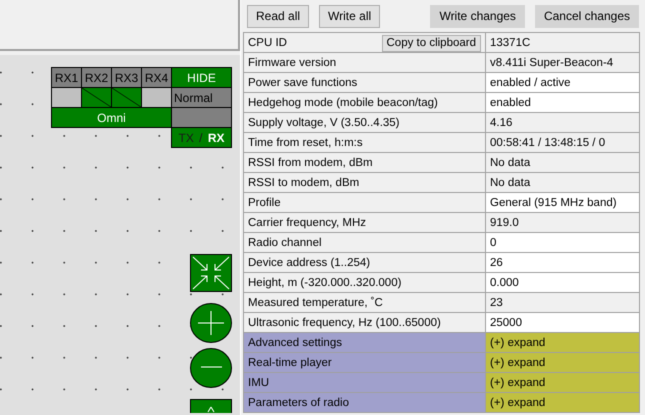 This screenshot has width=645, height=415. Describe the element at coordinates (111, 117) in the screenshot. I see `pattern-button: Omni` at that location.